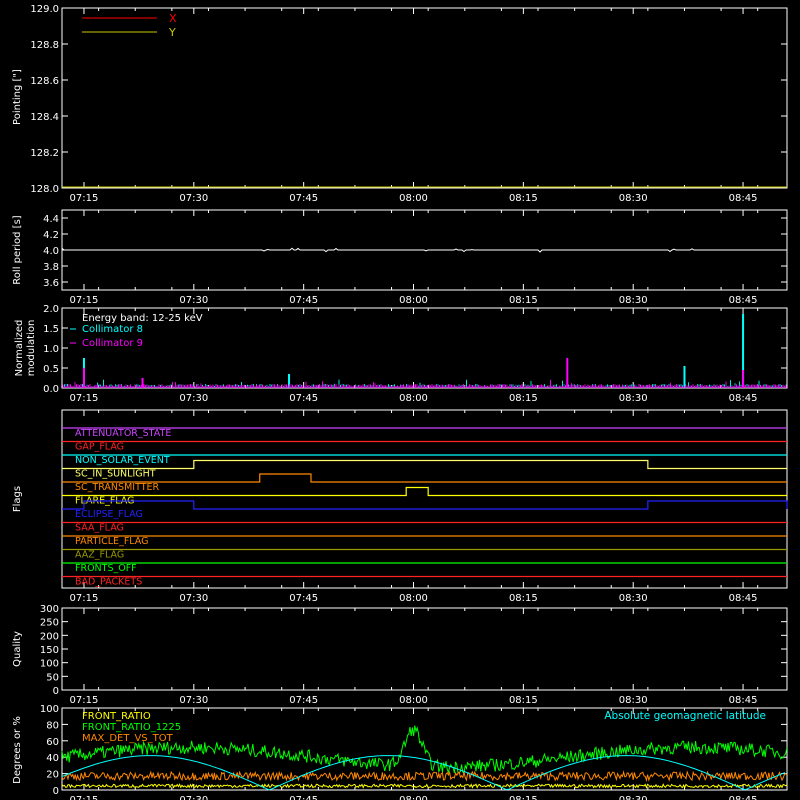 The image size is (800, 800). Describe the element at coordinates (44, 117) in the screenshot. I see `y-tick-label: 128.4` at that location.